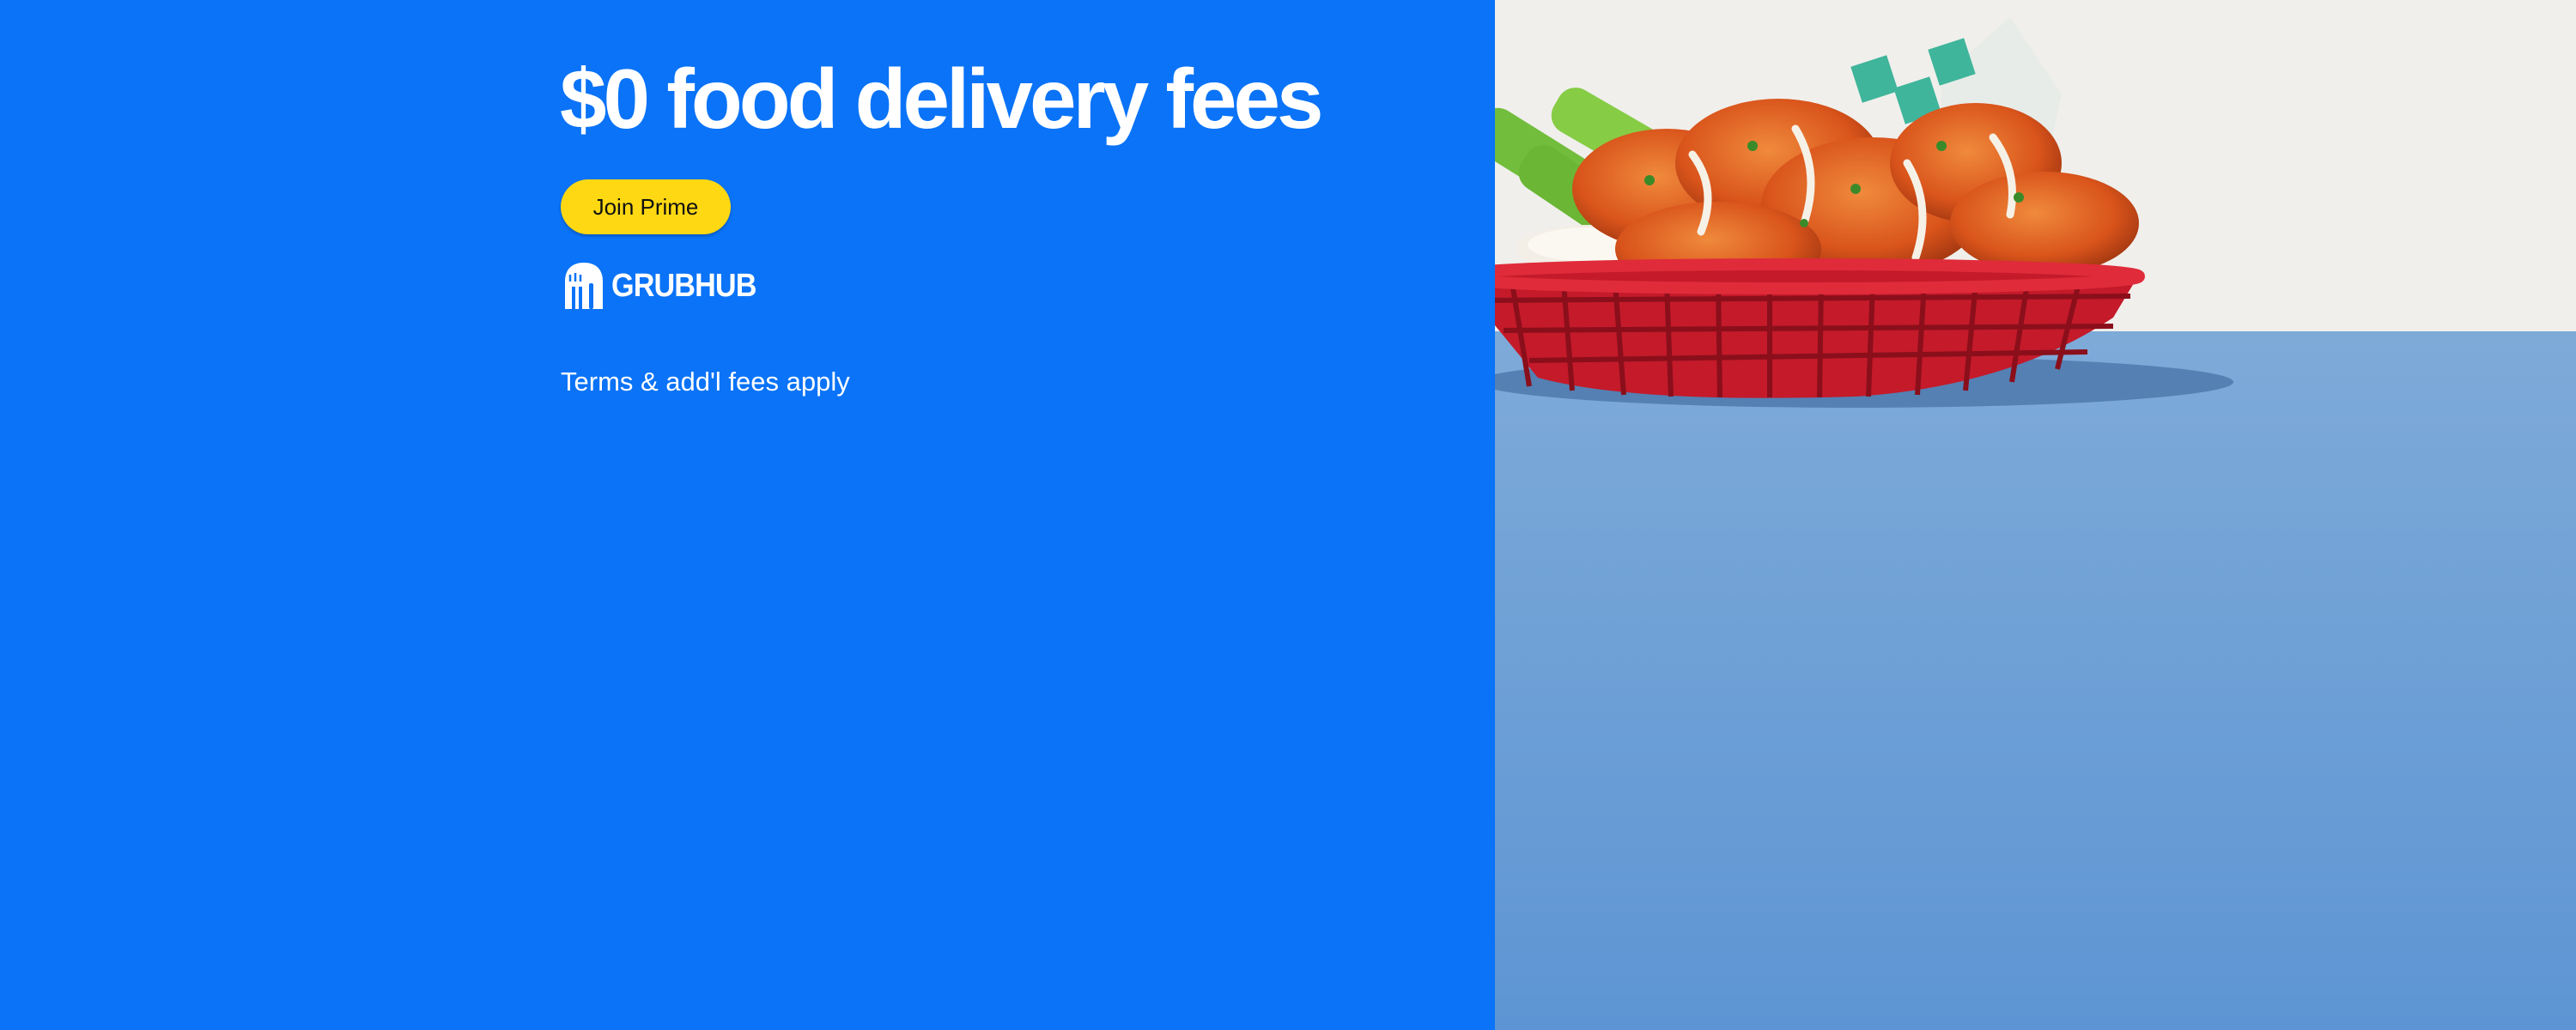 The width and height of the screenshot is (2576, 1030). Describe the element at coordinates (684, 285) in the screenshot. I see `grubhub-wordmark: GRUBHUB` at that location.